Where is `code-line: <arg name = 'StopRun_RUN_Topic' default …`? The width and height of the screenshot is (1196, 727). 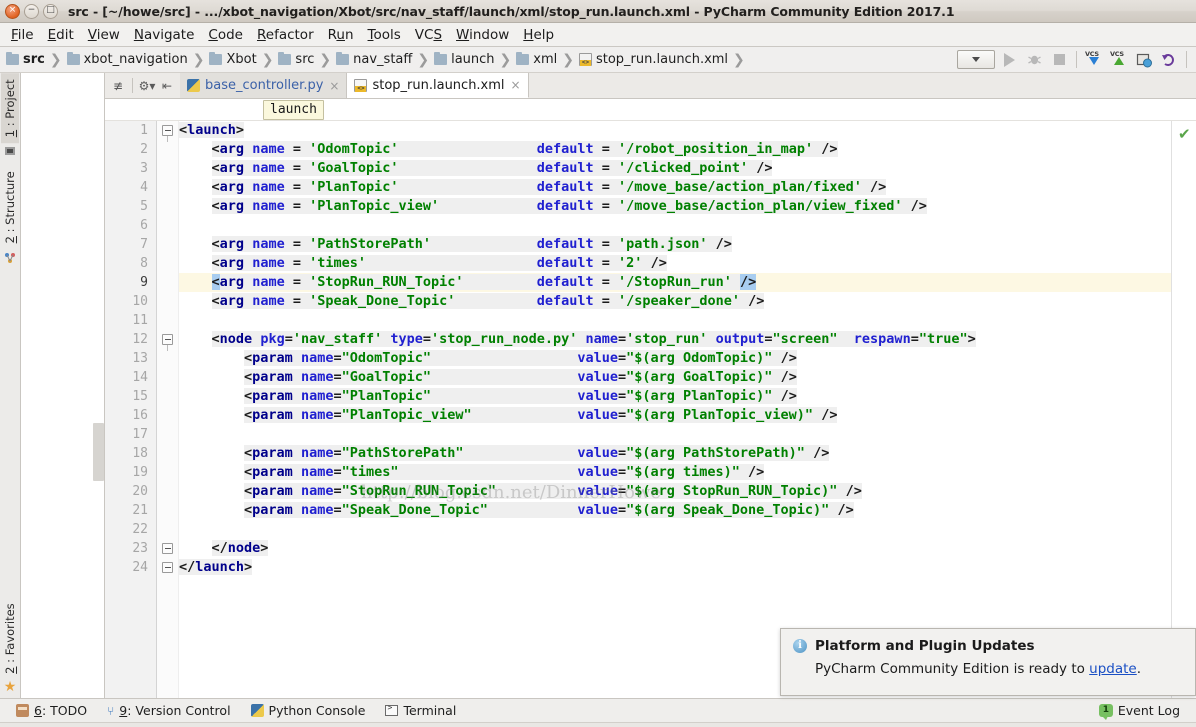
code-line: <arg name = 'StopRun_RUN_Topic' default … is located at coordinates (675, 282).